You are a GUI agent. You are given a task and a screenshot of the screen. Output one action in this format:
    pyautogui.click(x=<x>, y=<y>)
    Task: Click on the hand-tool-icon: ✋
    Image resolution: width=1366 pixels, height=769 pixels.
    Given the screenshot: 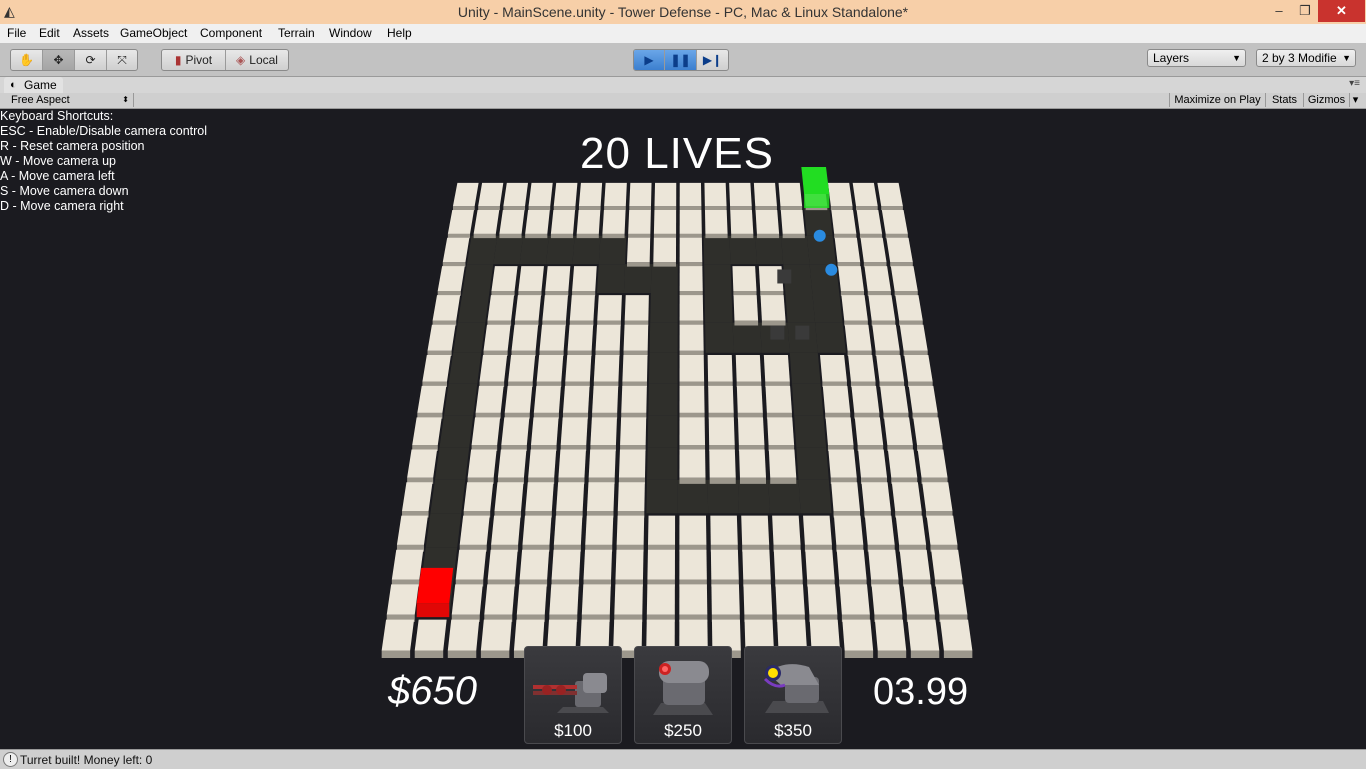 What is the action you would take?
    pyautogui.click(x=27, y=60)
    